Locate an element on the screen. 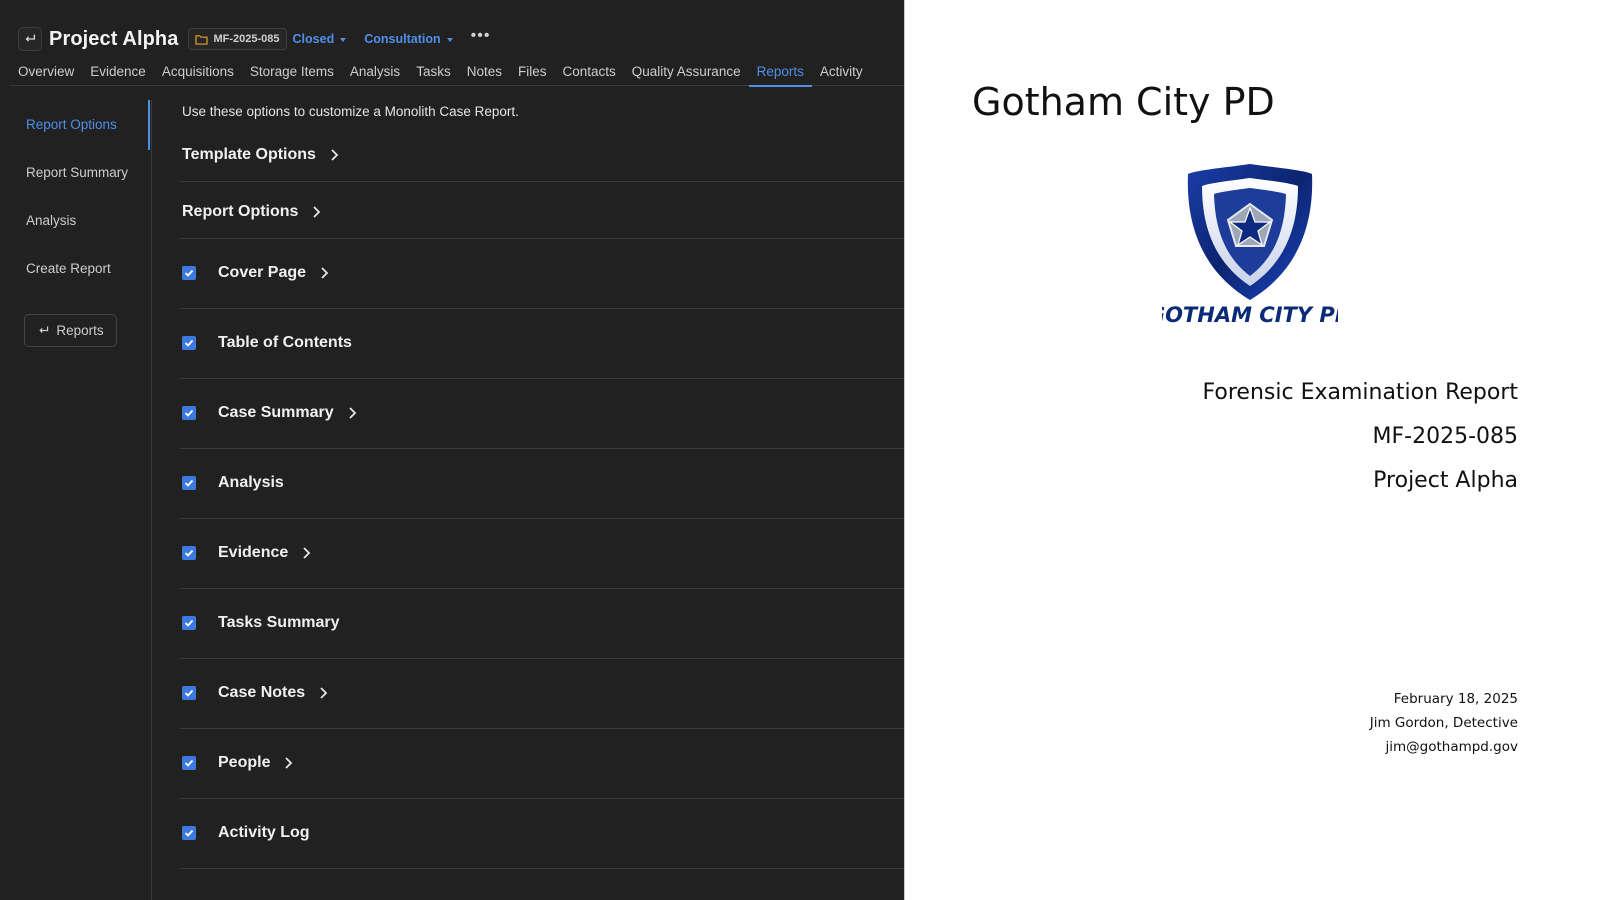 The height and width of the screenshot is (900, 1600). sidebar-item-create-report: Create Report is located at coordinates (68, 268).